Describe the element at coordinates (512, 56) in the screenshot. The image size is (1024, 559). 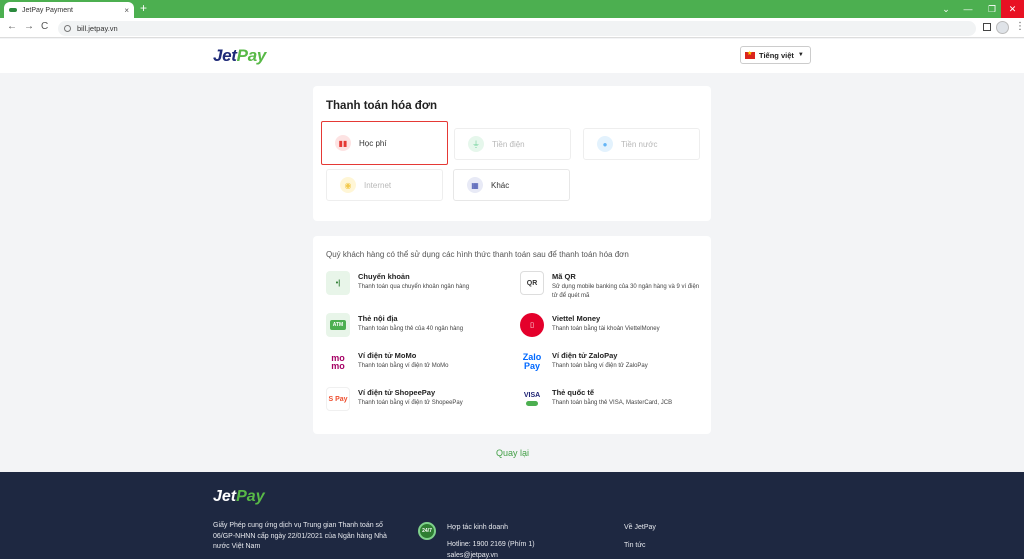
I see `site-header: JetPay Tiếng việt ▼` at that location.